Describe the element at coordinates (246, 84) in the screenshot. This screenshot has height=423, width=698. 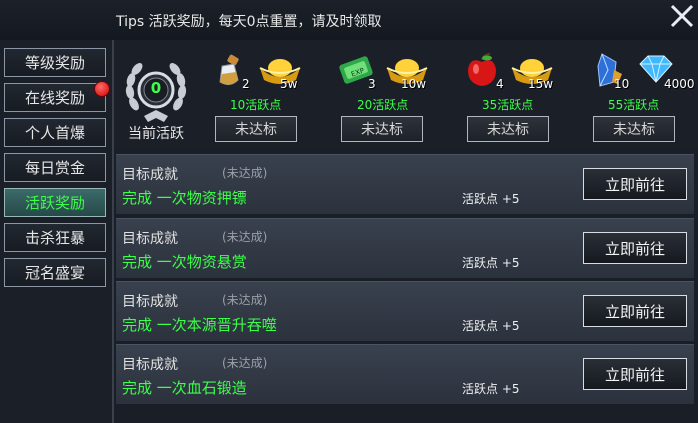
I see `reward-count: 2` at that location.